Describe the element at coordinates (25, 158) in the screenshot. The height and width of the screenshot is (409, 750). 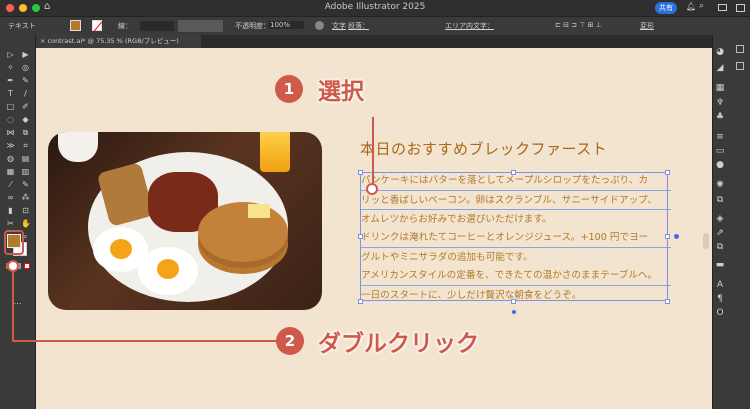
I see `perspective-icon: ▤` at that location.